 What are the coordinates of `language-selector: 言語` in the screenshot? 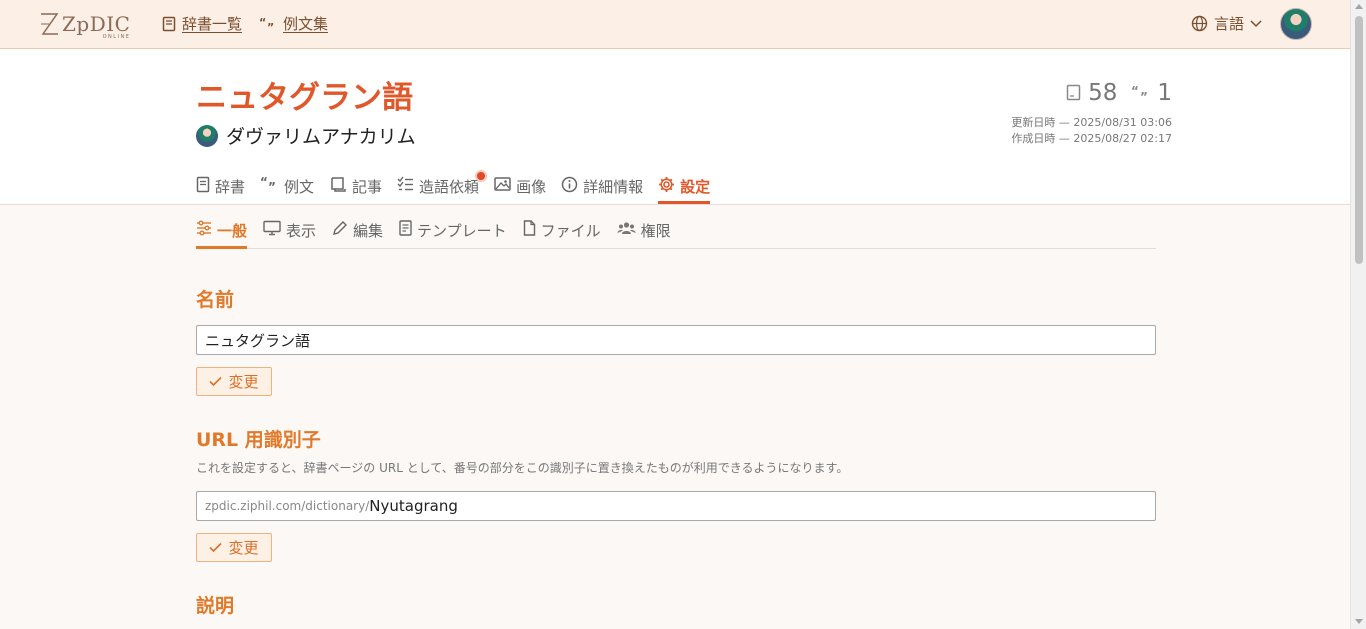 It's located at (1226, 23).